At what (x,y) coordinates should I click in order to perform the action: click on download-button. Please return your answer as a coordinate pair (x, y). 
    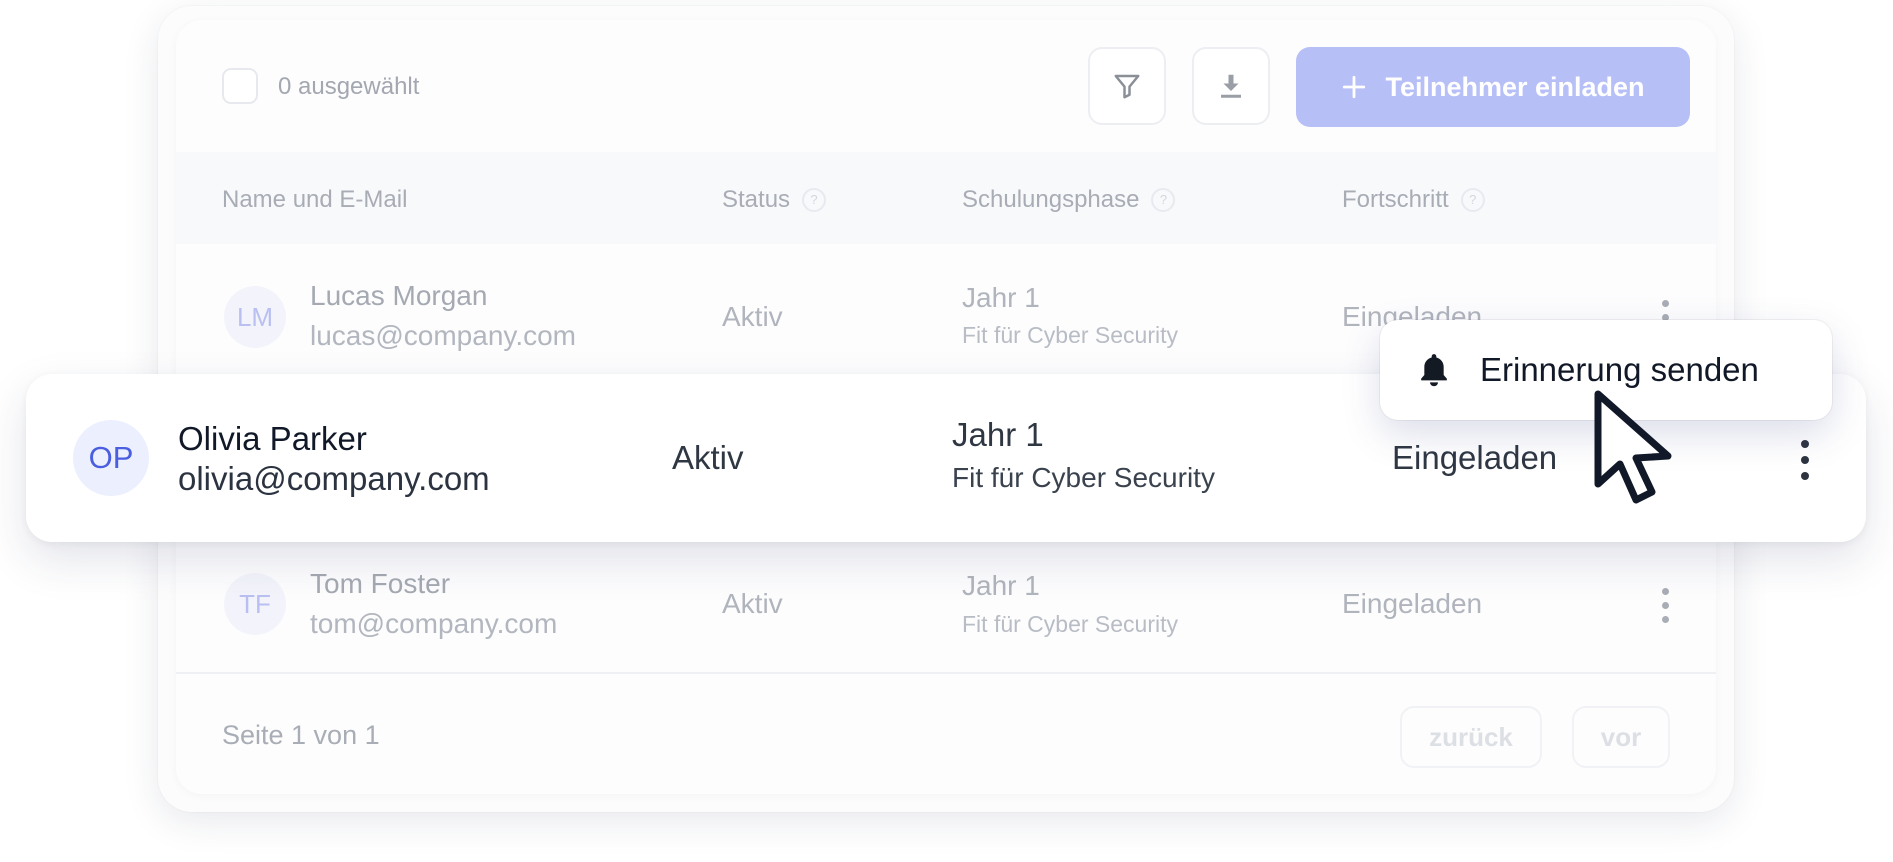
    Looking at the image, I should click on (1231, 86).